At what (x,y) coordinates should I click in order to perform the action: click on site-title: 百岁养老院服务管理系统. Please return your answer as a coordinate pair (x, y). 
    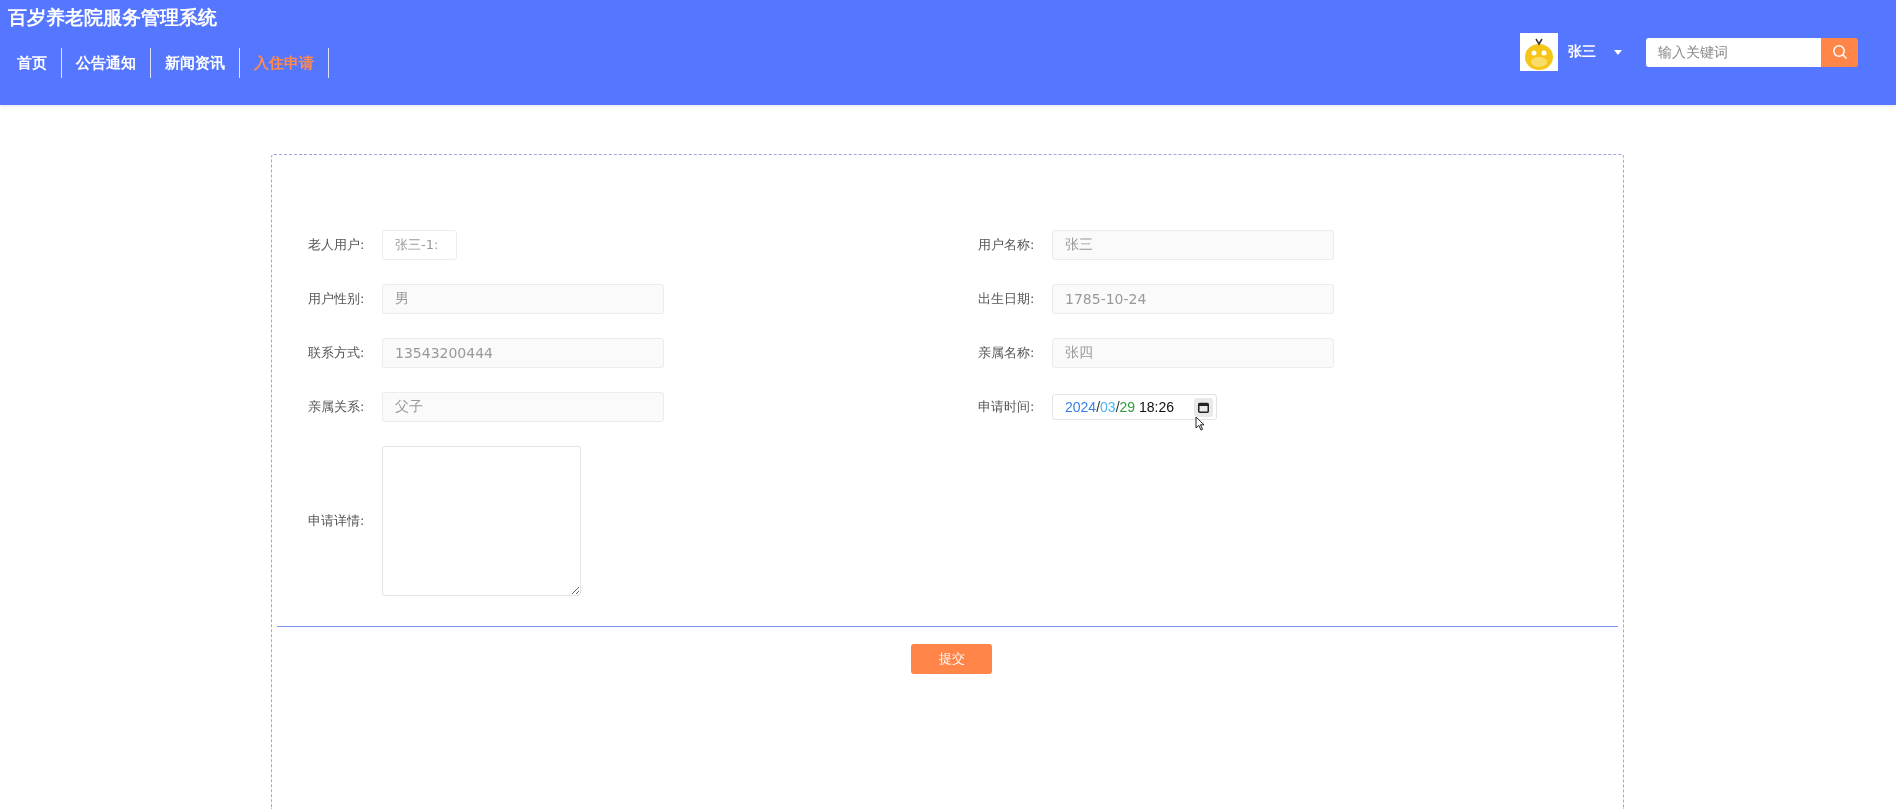
    Looking at the image, I should click on (113, 17).